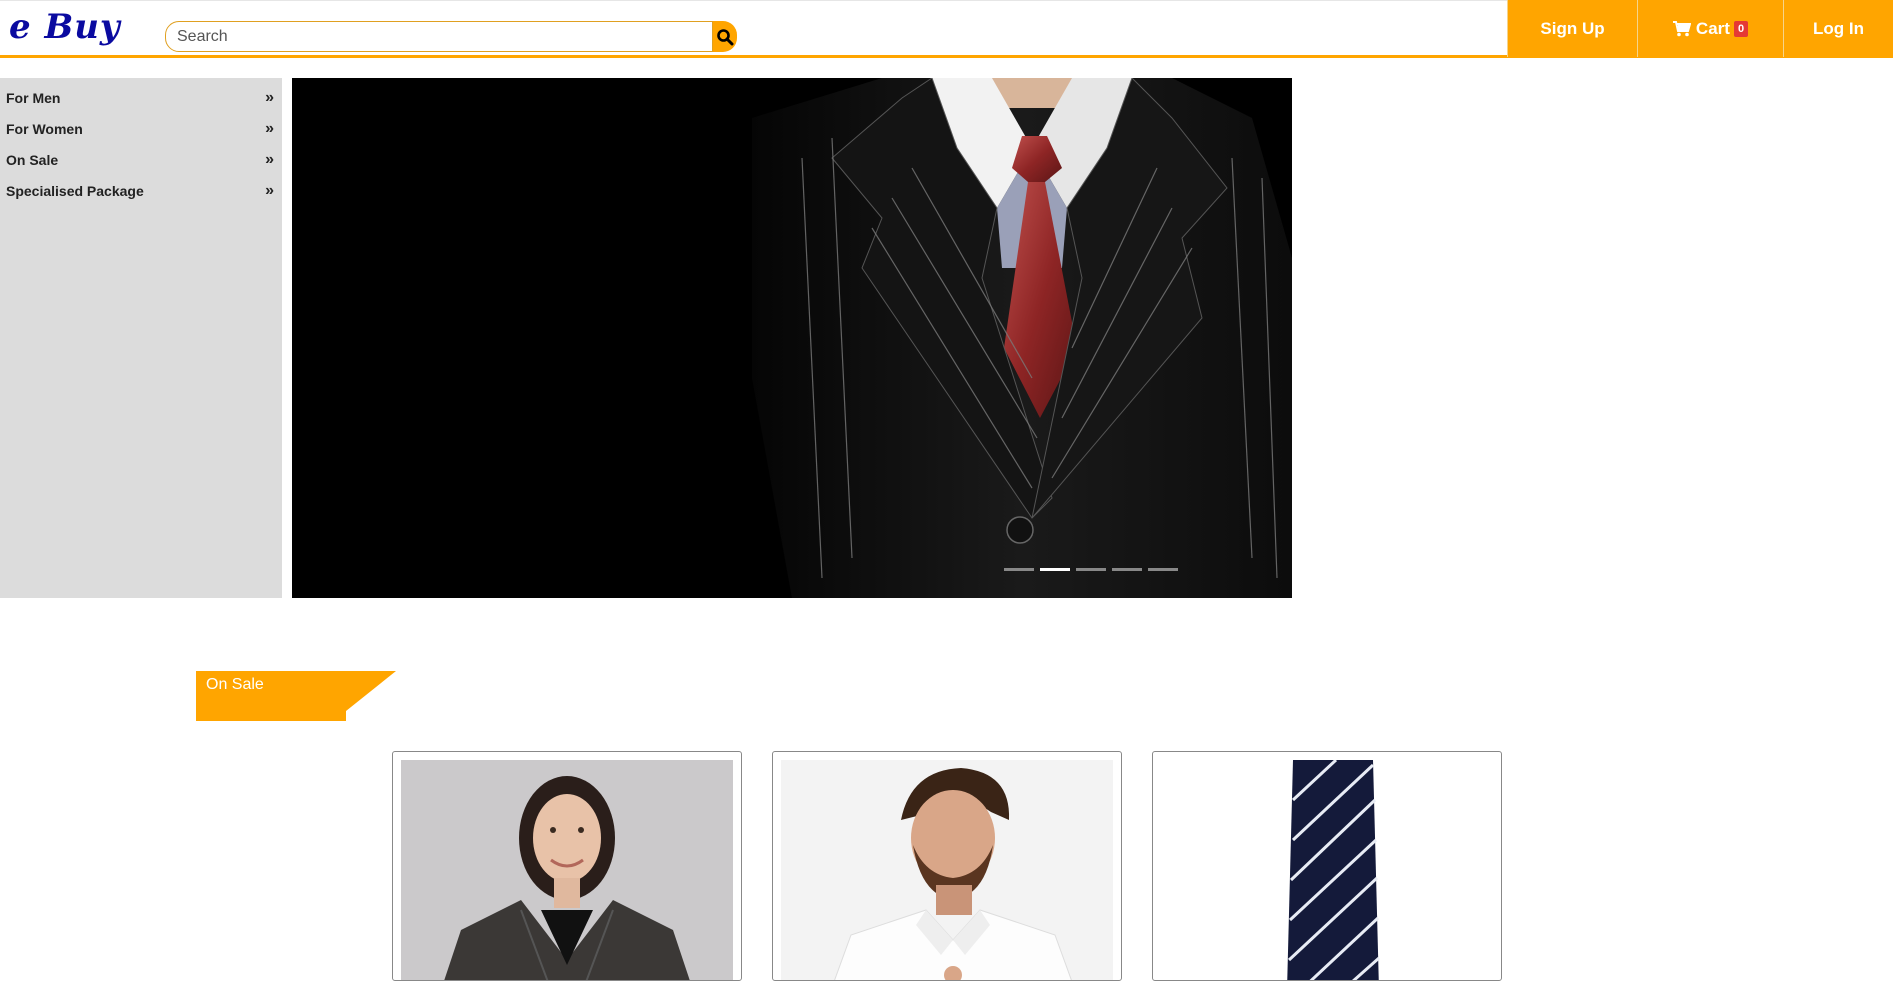 The width and height of the screenshot is (1893, 981). I want to click on login-label: Log In, so click(1838, 28).